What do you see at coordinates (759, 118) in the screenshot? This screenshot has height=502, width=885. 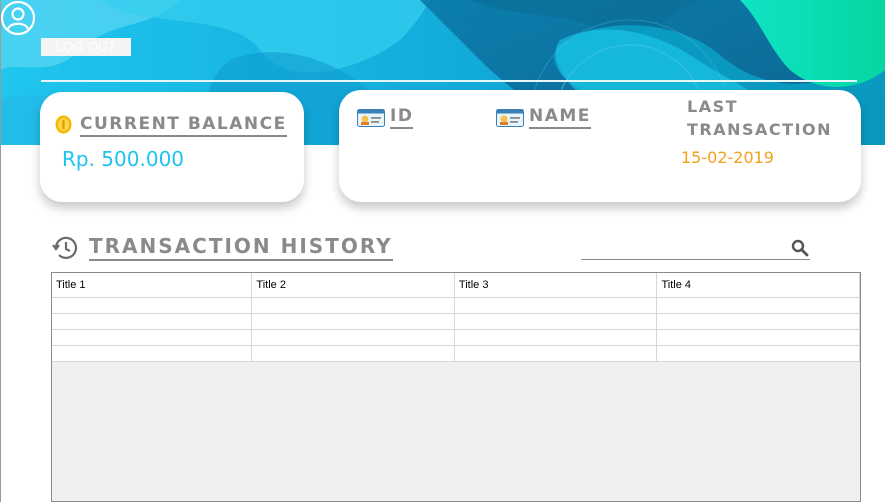 I see `last-transaction-label: LAST TRANSACTION` at bounding box center [759, 118].